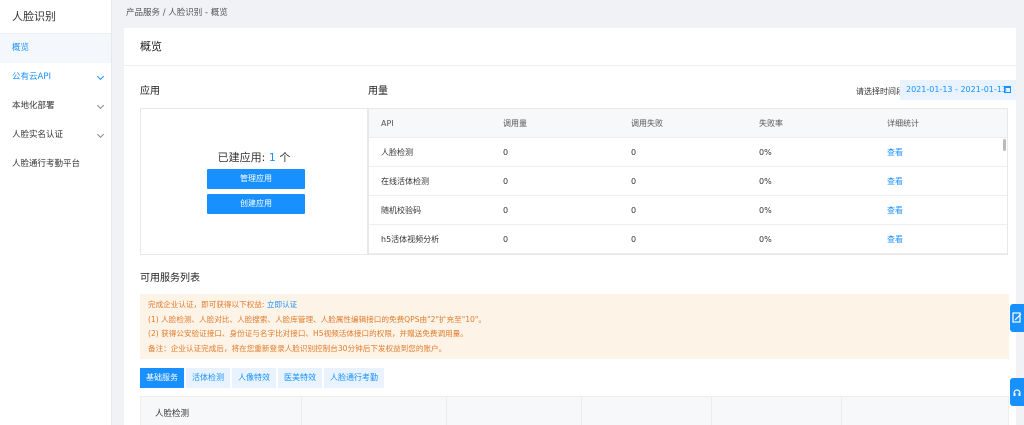  I want to click on support-button, so click(1017, 392).